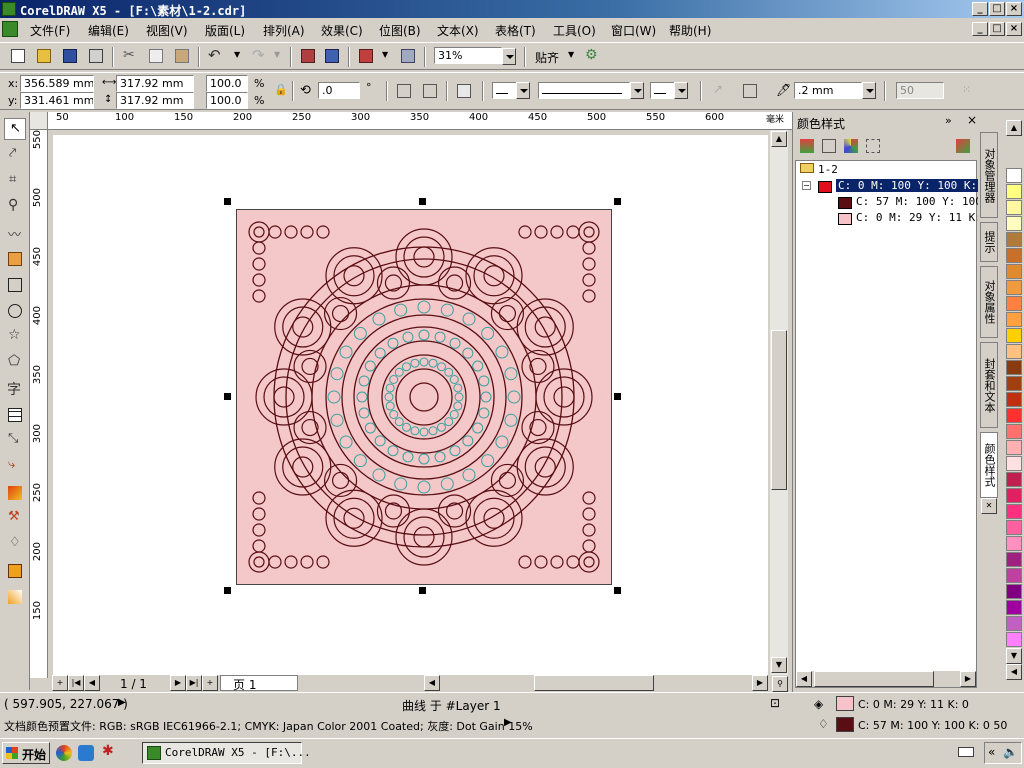 Image resolution: width=1024 pixels, height=768 pixels. I want to click on menu-help: 帮助(H), so click(690, 30).